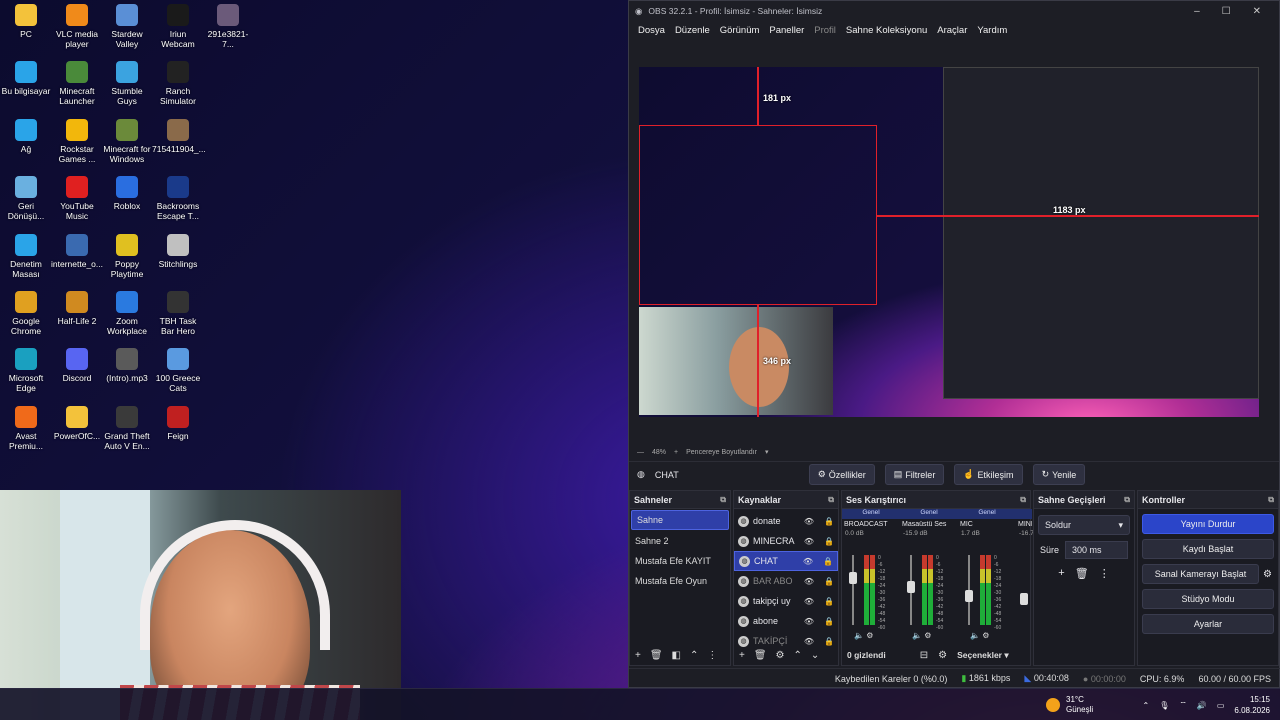 Image resolution: width=1280 pixels, height=720 pixels. What do you see at coordinates (77, 315) in the screenshot?
I see `desktop-icon: Half-Life 2` at bounding box center [77, 315].